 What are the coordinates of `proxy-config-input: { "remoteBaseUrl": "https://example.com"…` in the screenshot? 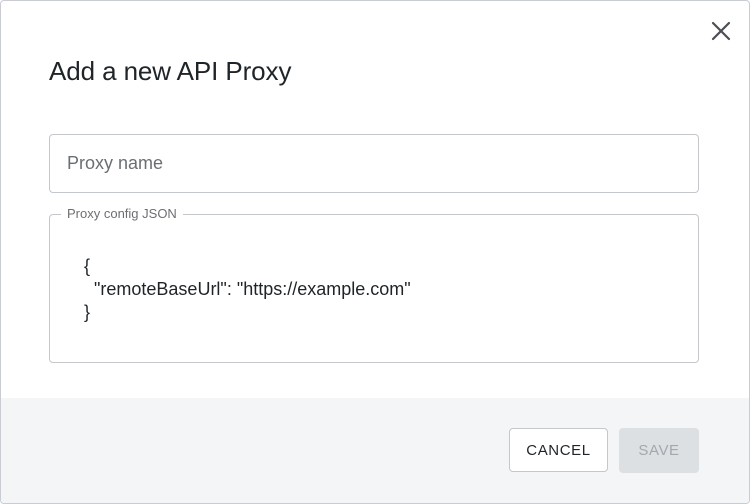 It's located at (384, 291).